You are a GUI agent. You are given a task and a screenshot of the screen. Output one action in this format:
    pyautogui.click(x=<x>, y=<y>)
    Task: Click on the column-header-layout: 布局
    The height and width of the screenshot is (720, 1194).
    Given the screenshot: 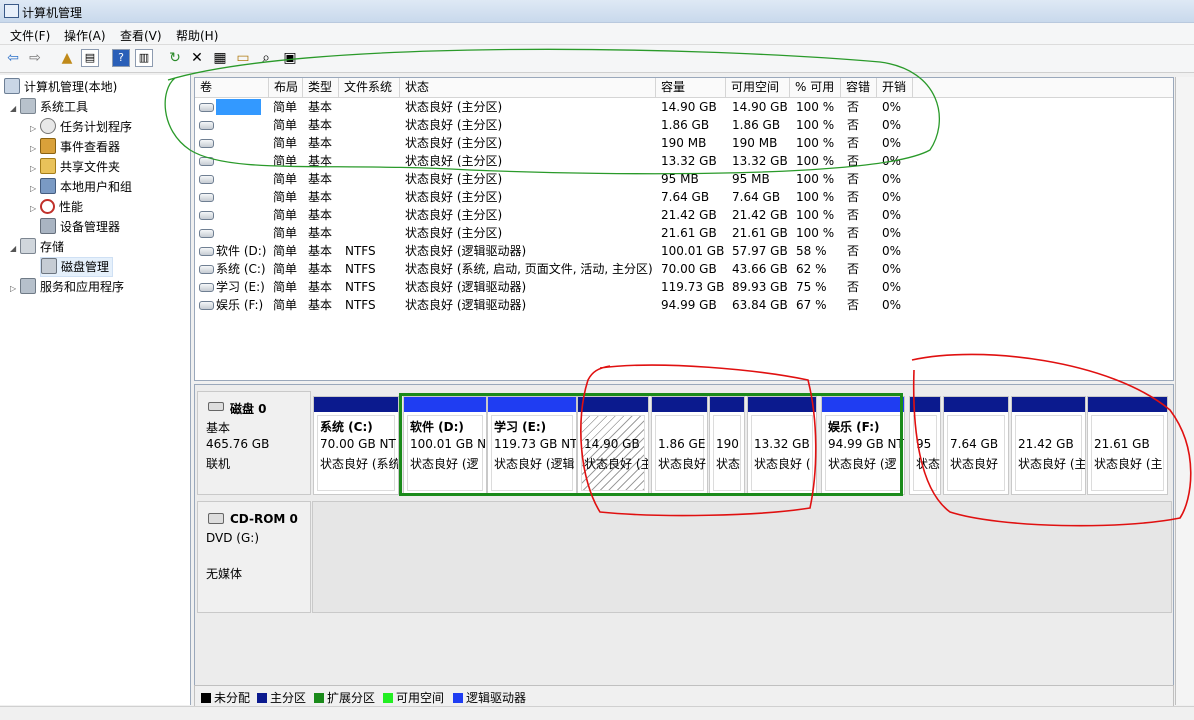 What is the action you would take?
    pyautogui.click(x=286, y=87)
    